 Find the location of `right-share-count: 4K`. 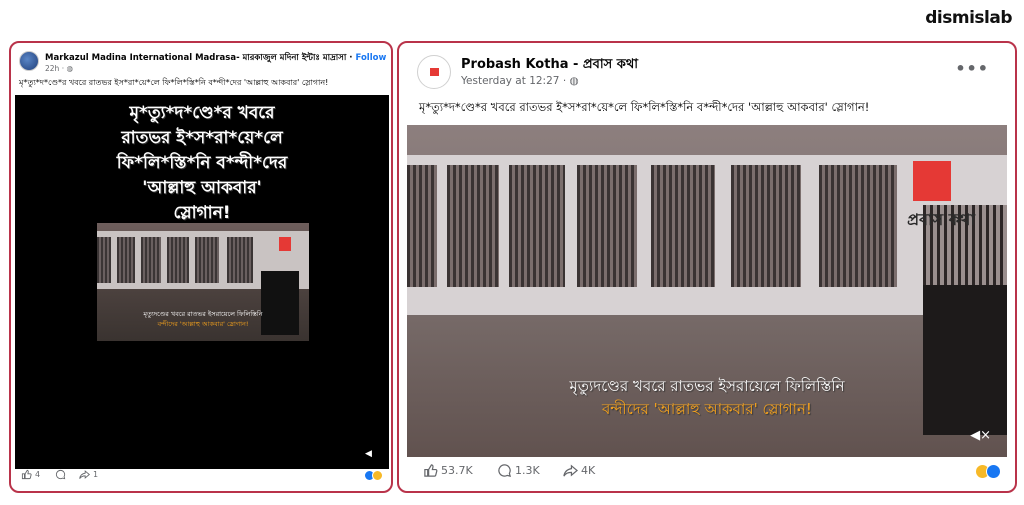

right-share-count: 4K is located at coordinates (588, 470).